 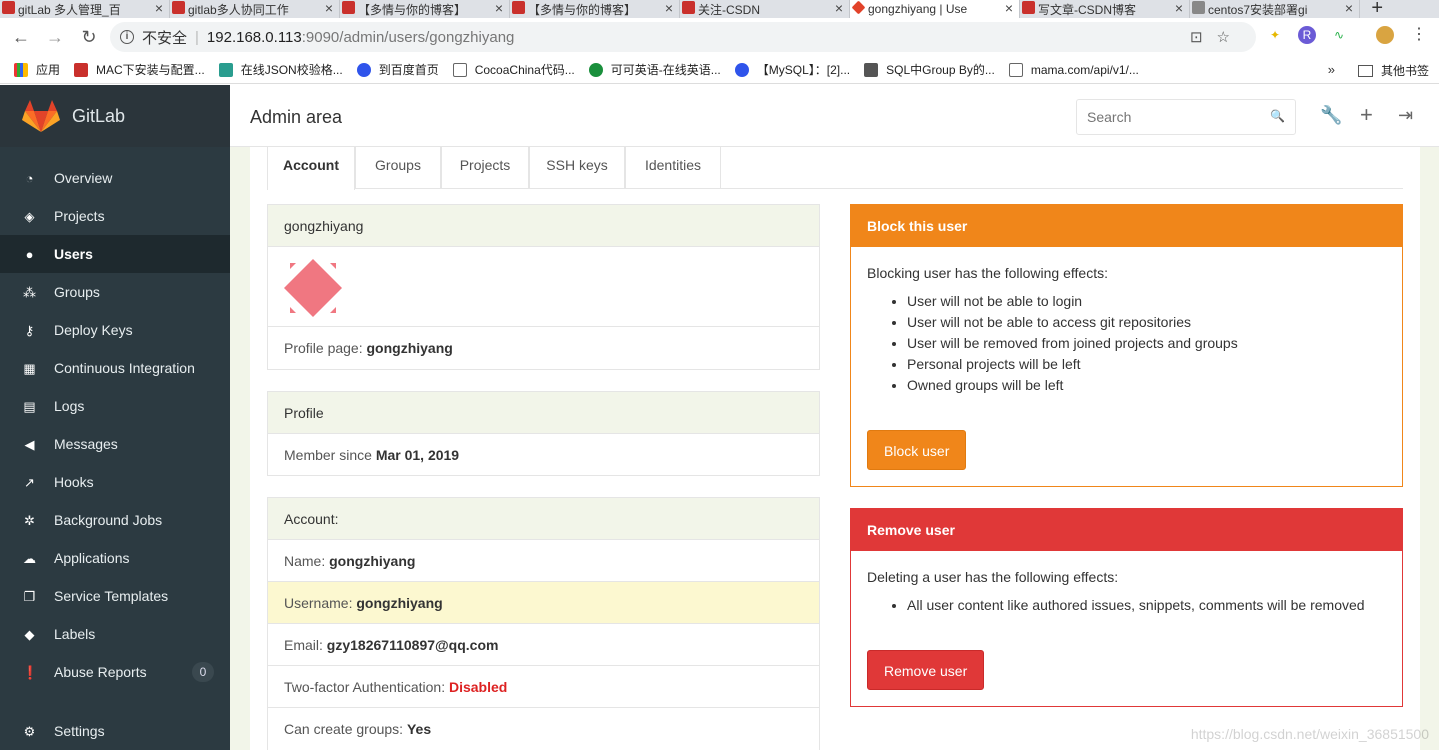 What do you see at coordinates (1154, 364) in the screenshot?
I see `block-effect-item: Personal projects will be left` at bounding box center [1154, 364].